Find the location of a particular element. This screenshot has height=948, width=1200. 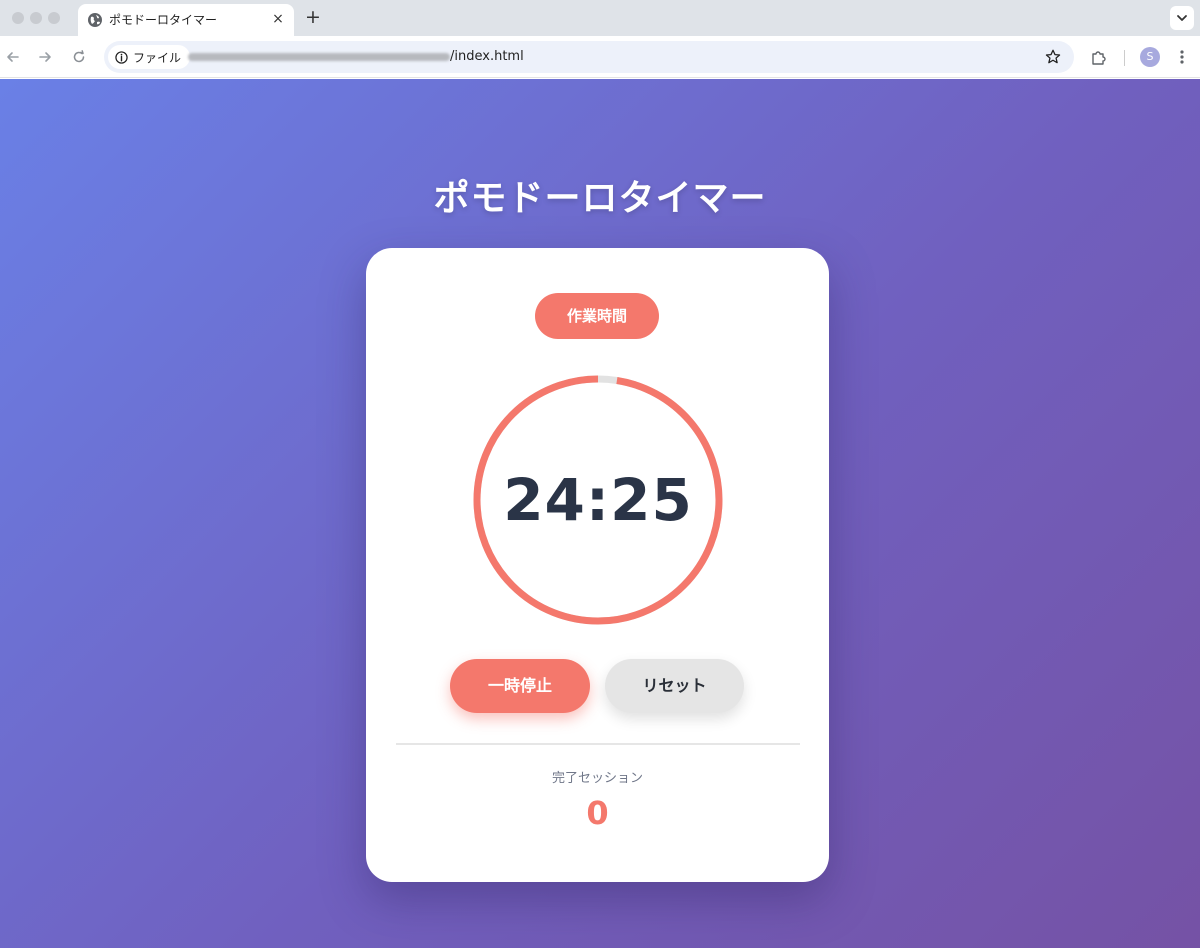

sessions-count: 0 is located at coordinates (597, 813).